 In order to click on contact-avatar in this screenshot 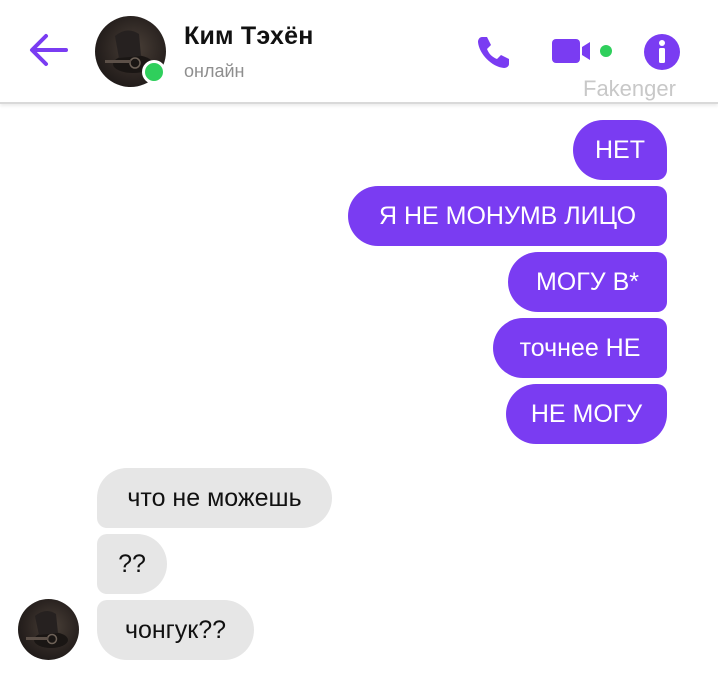, I will do `click(130, 51)`.